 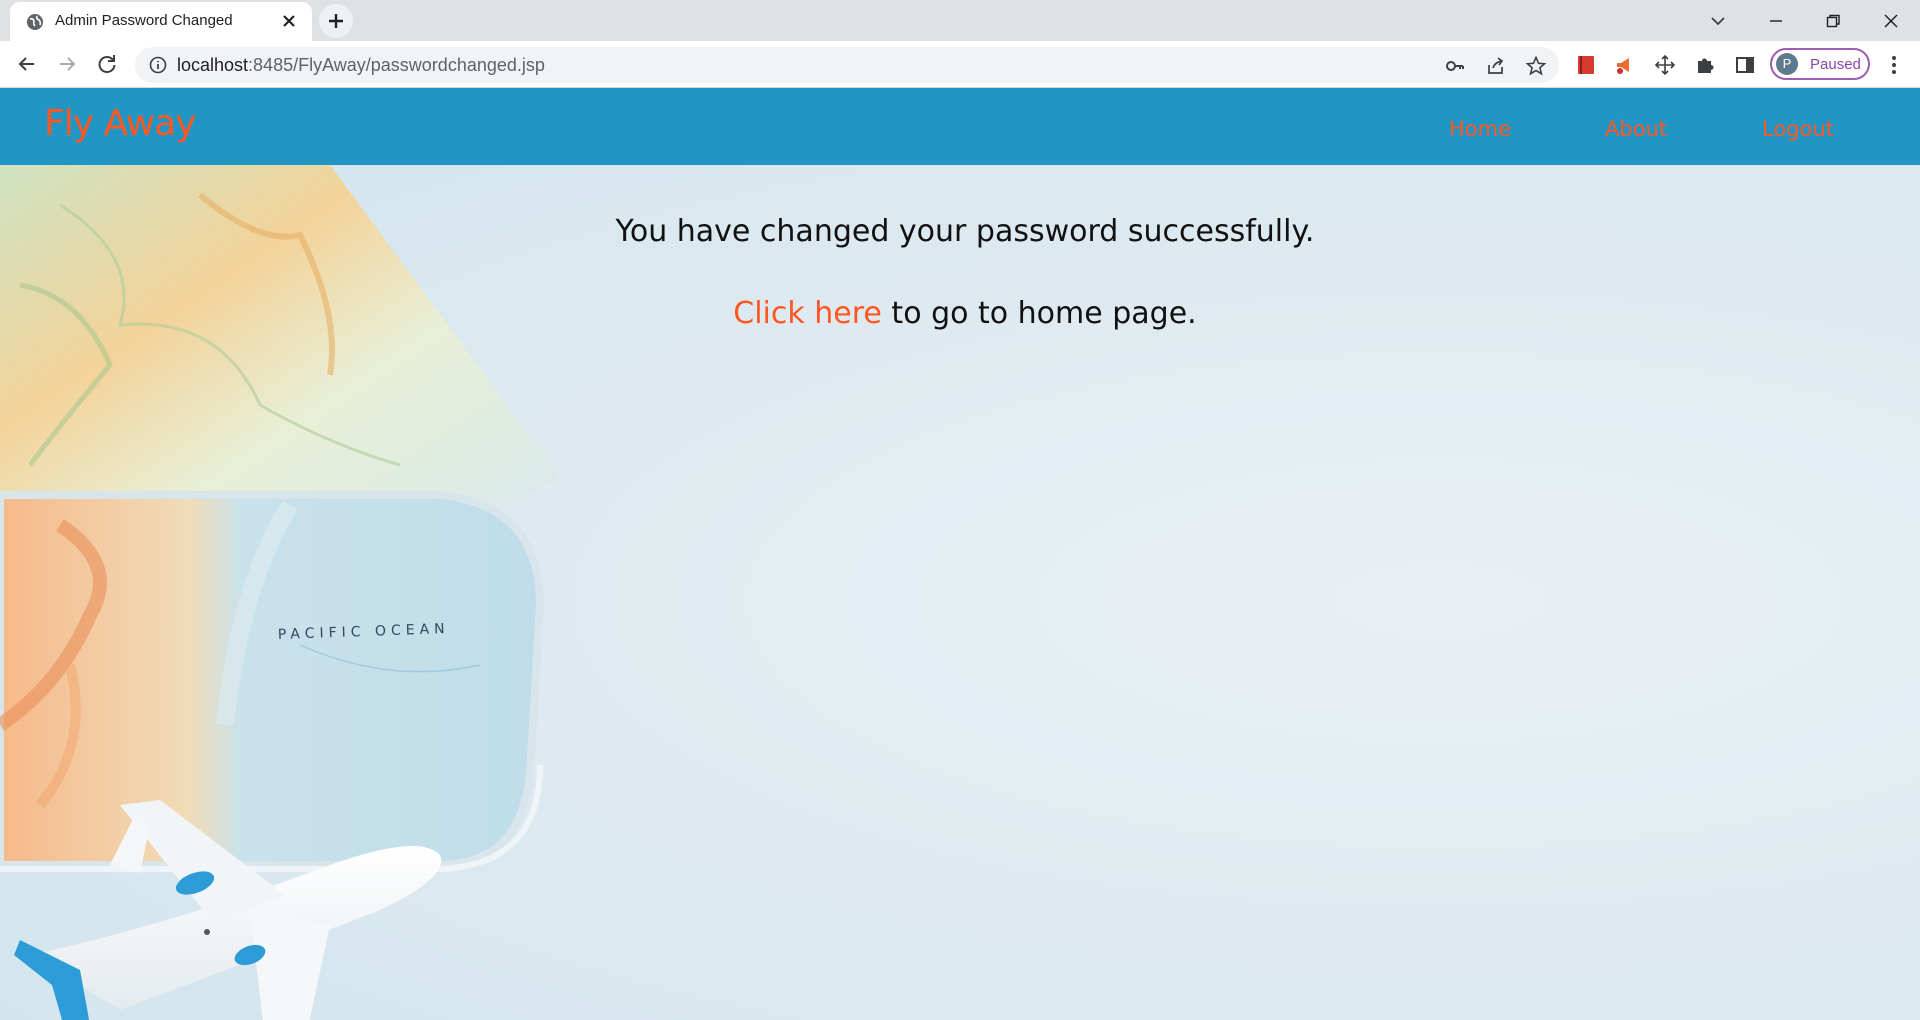 I want to click on profile-button: P Paused, so click(x=1820, y=64).